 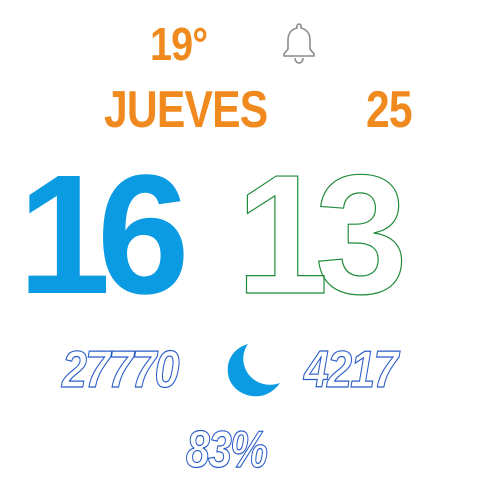 What do you see at coordinates (321, 235) in the screenshot?
I see `time-minutes: 13` at bounding box center [321, 235].